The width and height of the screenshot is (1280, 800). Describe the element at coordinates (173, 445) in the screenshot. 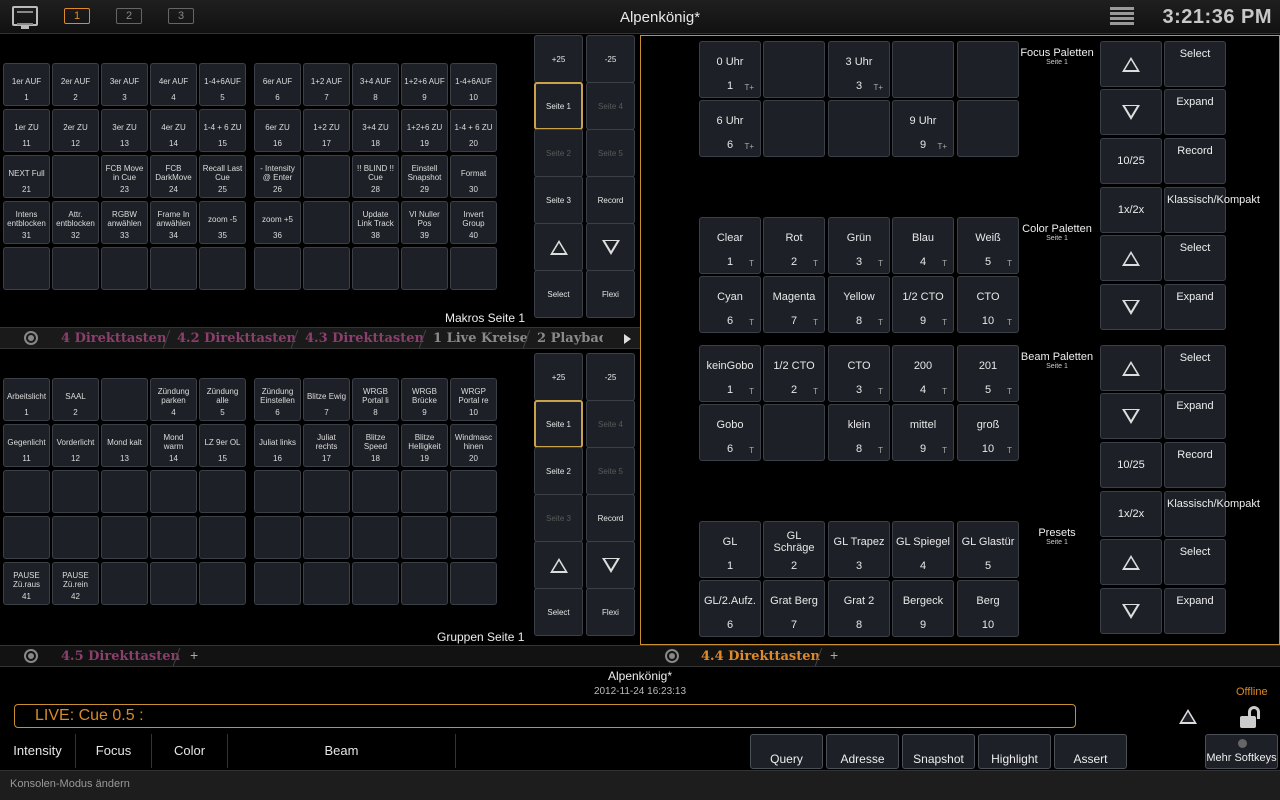

I see `tile-groups-14: Mond warm 14` at that location.